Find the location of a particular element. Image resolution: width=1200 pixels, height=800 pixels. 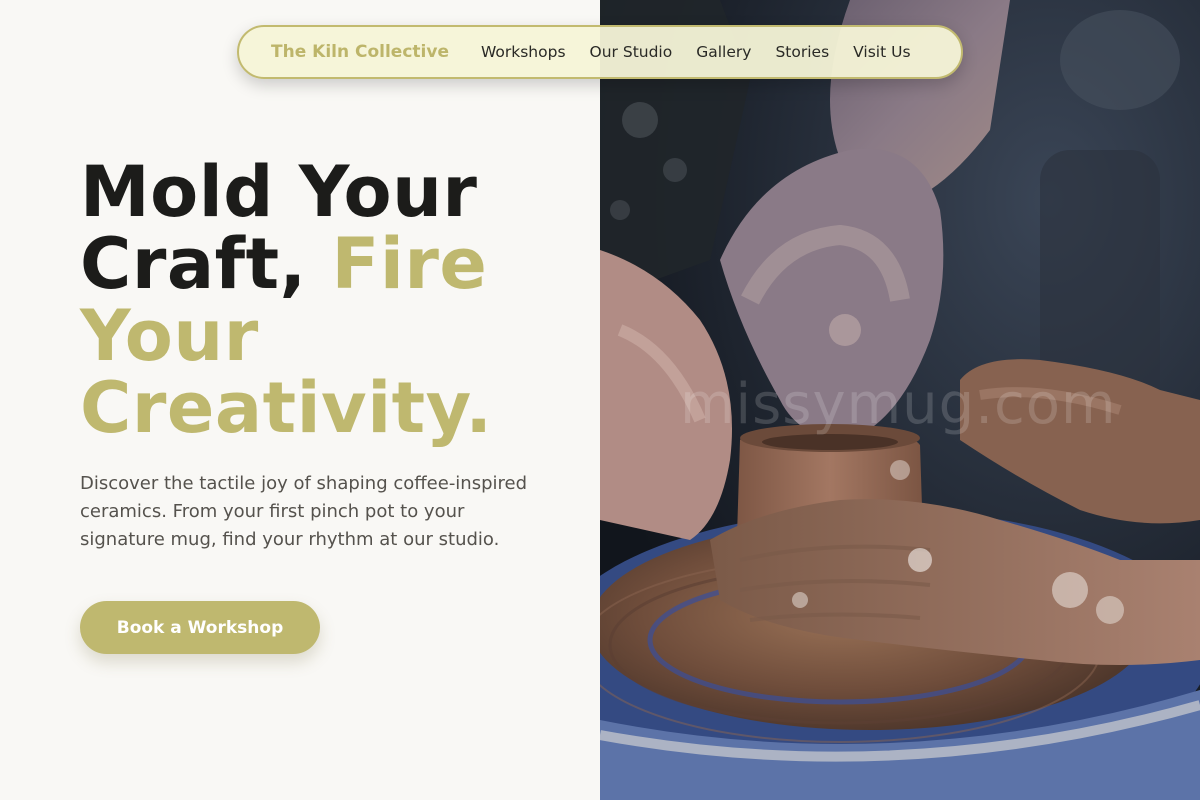

image-watermark: missymug.com is located at coordinates (898, 404).